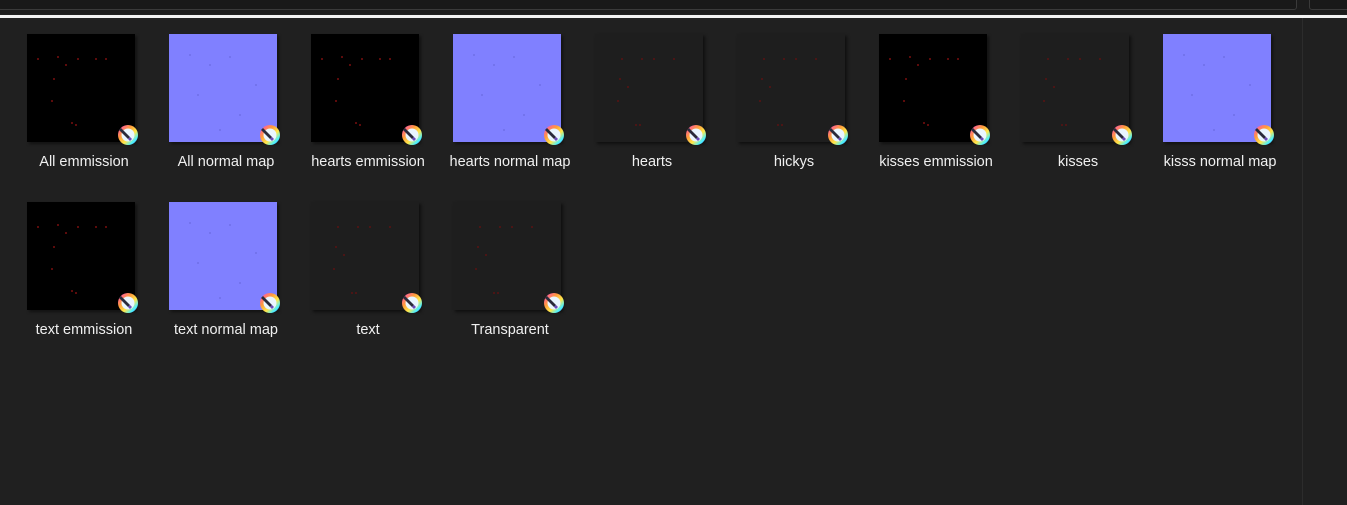  Describe the element at coordinates (368, 330) in the screenshot. I see `file-name: text` at that location.